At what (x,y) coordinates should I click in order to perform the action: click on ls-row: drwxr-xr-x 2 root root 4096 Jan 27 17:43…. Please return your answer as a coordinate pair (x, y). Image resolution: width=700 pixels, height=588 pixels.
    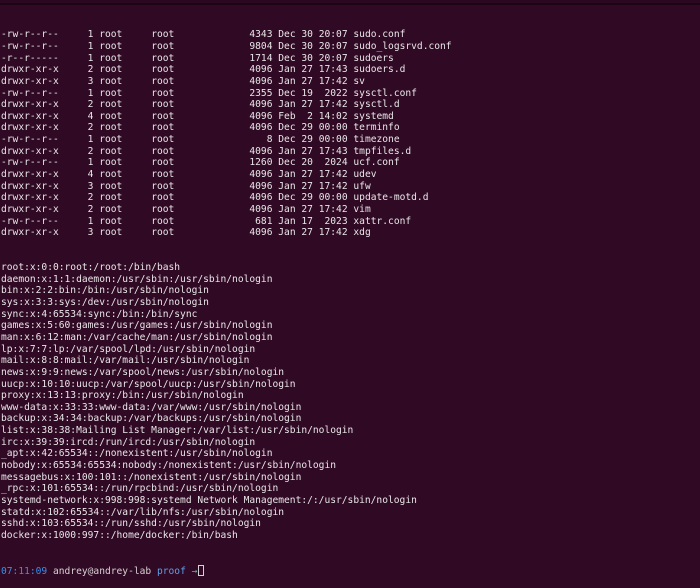
    Looking at the image, I should click on (350, 152).